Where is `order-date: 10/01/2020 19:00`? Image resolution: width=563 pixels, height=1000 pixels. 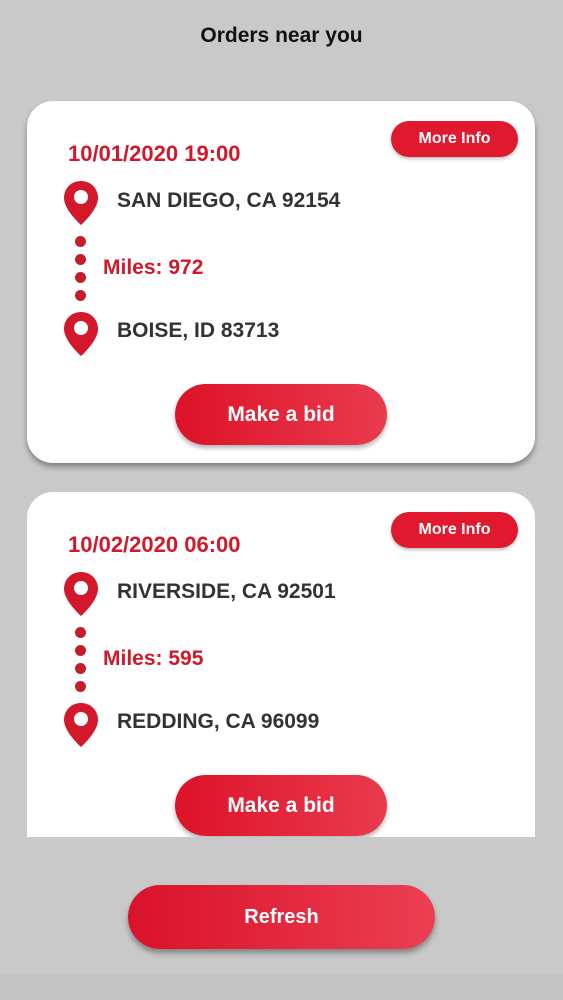 order-date: 10/01/2020 19:00 is located at coordinates (154, 153).